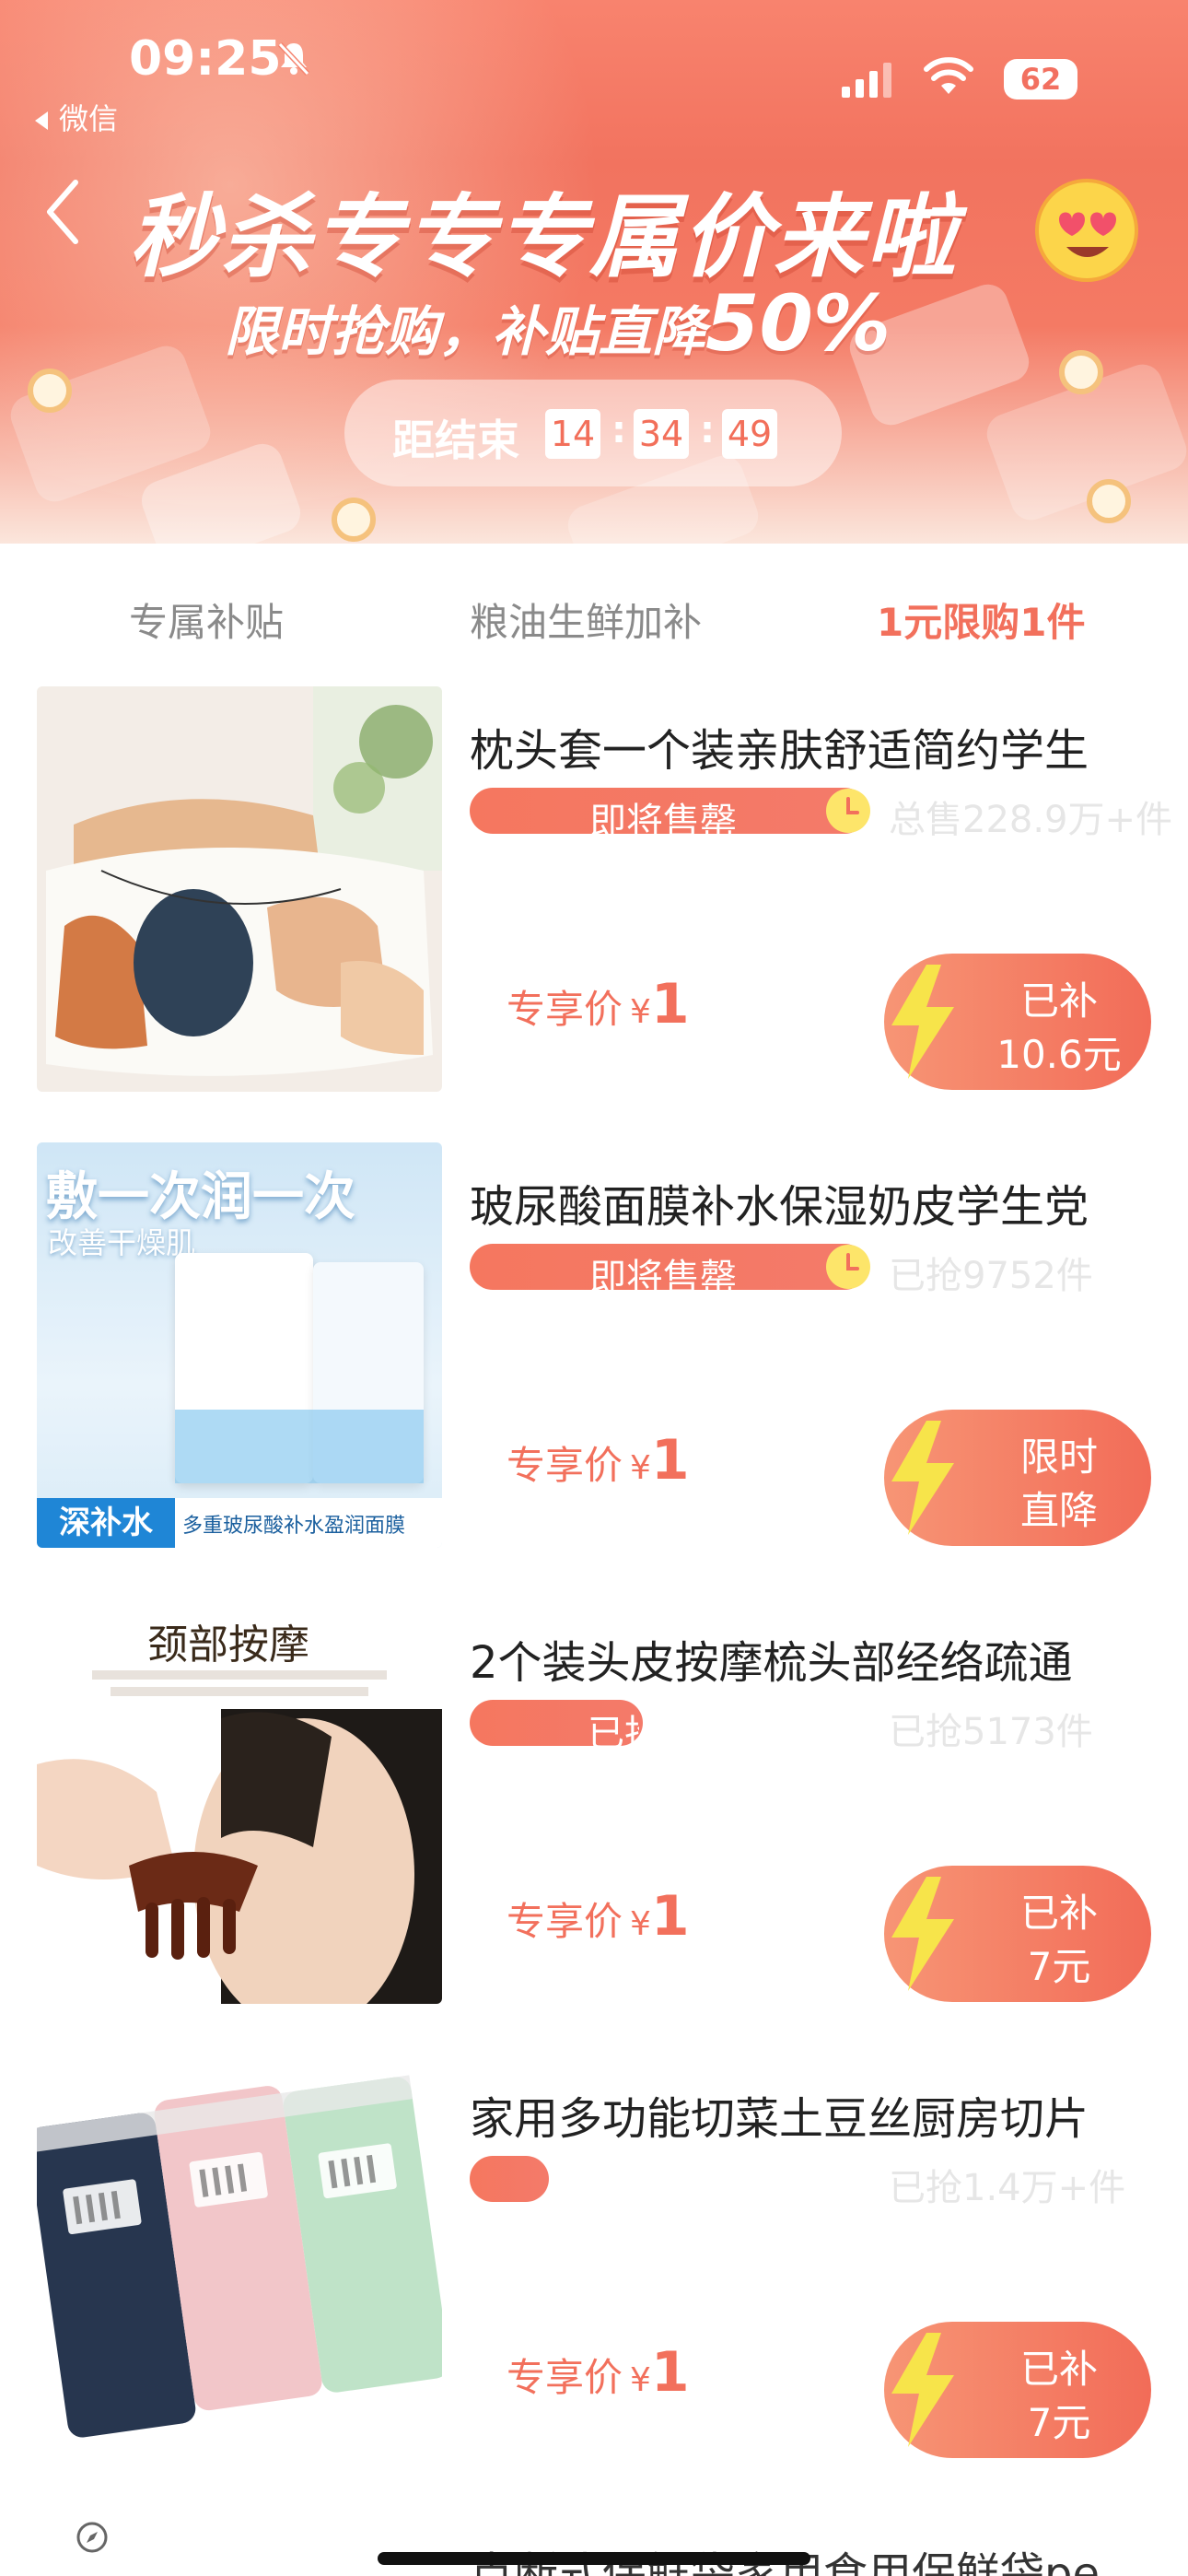 The width and height of the screenshot is (1188, 2576). What do you see at coordinates (948, 75) in the screenshot?
I see `wifi-icon` at bounding box center [948, 75].